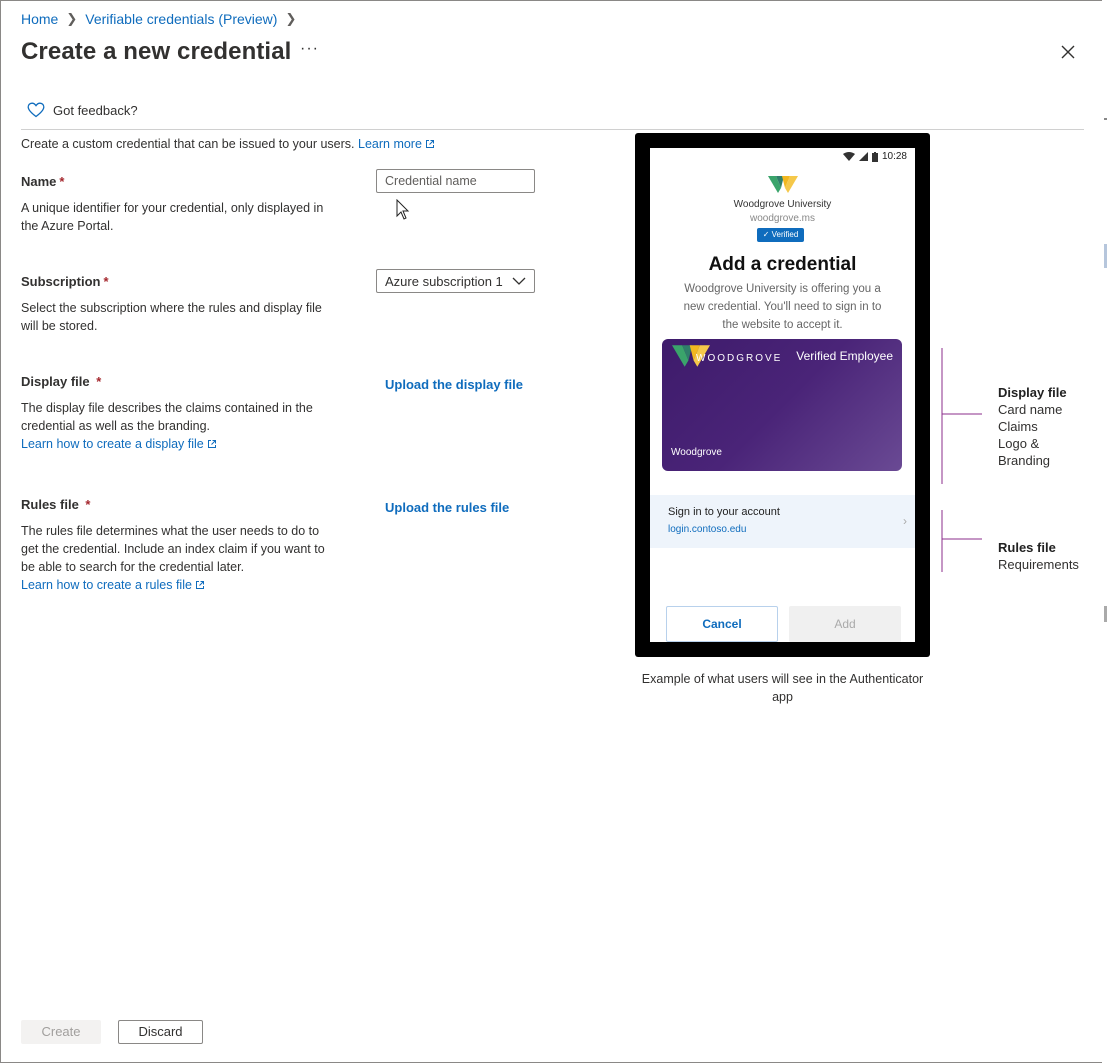 Image resolution: width=1108 pixels, height=1063 pixels. I want to click on wifi-icon, so click(848, 156).